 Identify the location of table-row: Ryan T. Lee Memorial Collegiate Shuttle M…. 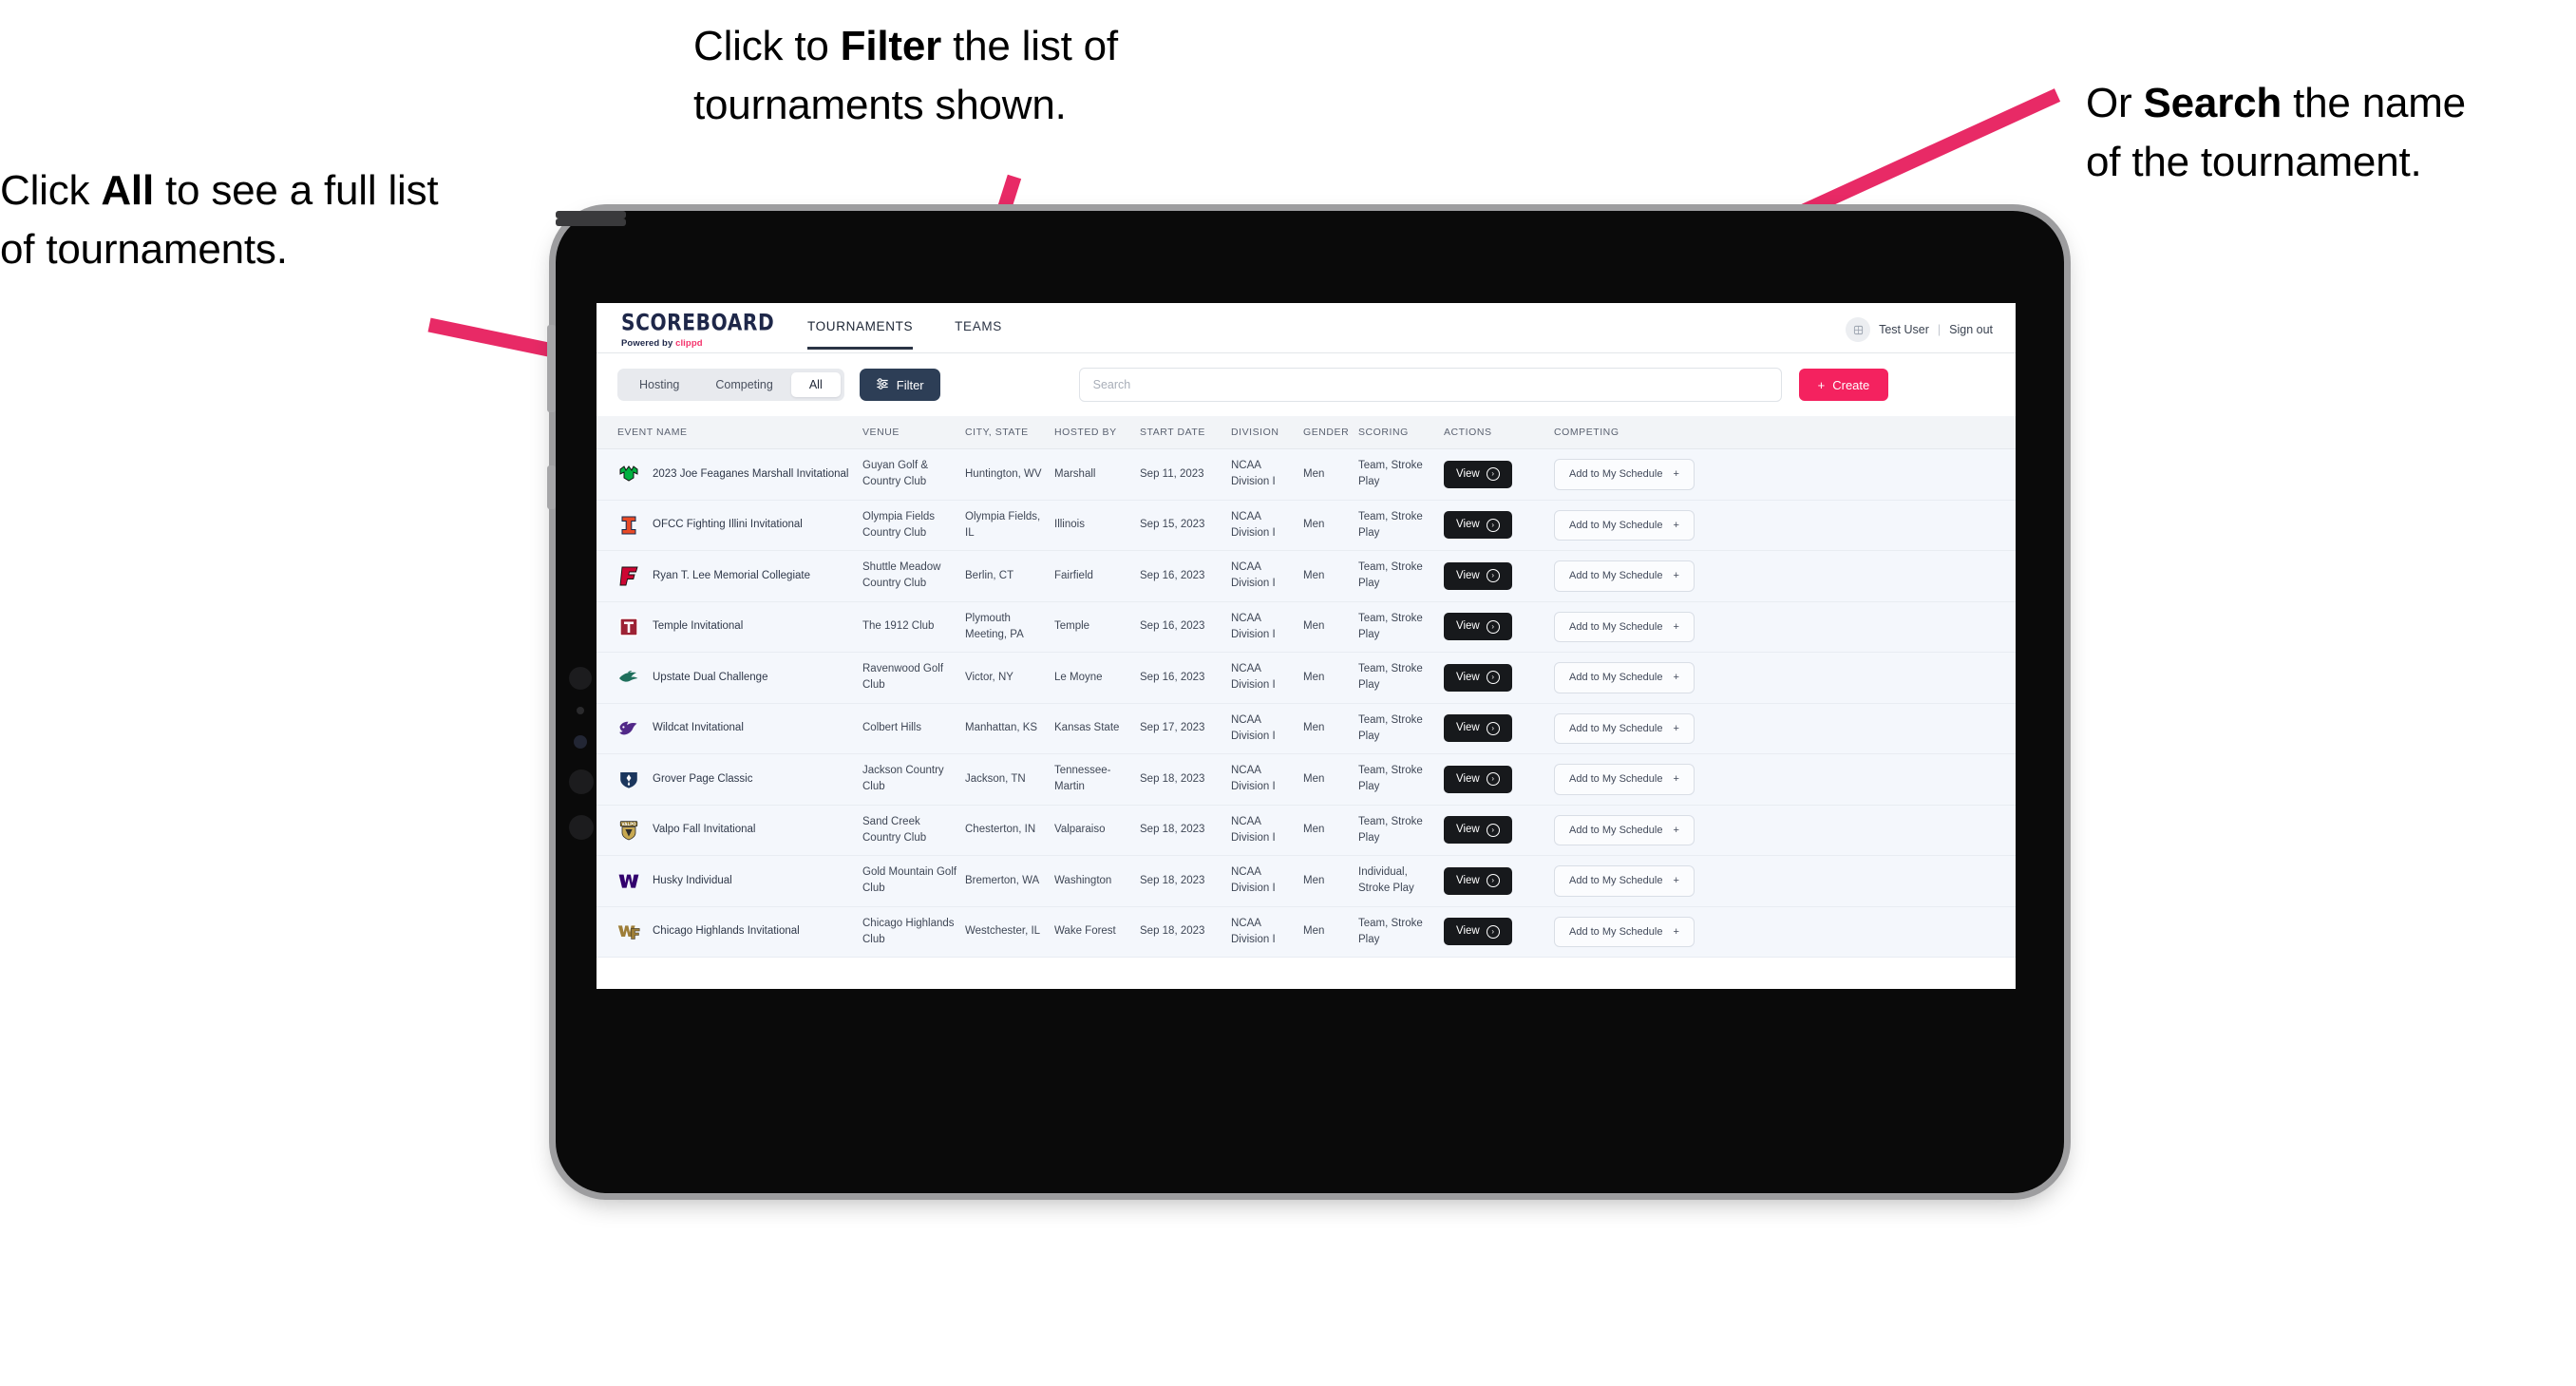
(1306, 576).